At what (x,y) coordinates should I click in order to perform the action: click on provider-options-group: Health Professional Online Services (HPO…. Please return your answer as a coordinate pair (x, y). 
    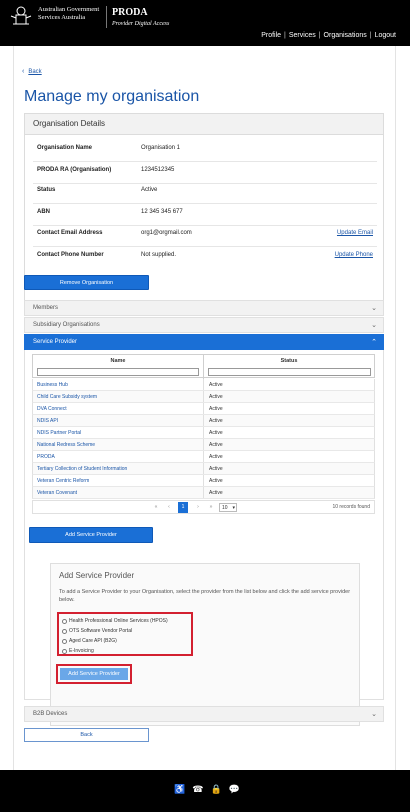
    Looking at the image, I should click on (125, 634).